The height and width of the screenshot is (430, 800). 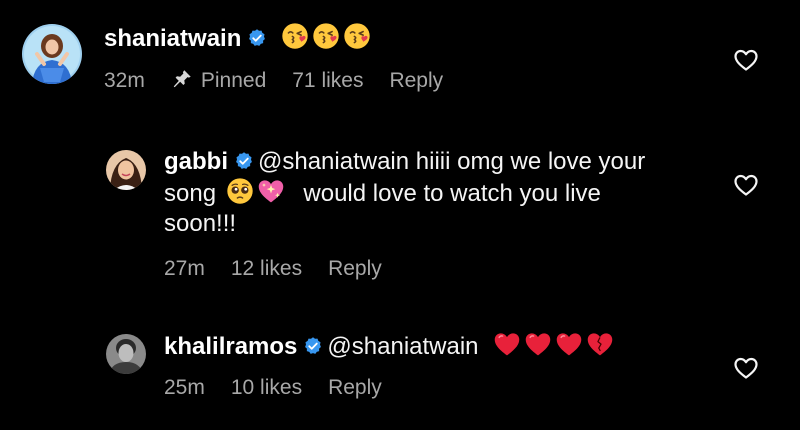 What do you see at coordinates (266, 269) in the screenshot?
I see `likes-count: 12 likes` at bounding box center [266, 269].